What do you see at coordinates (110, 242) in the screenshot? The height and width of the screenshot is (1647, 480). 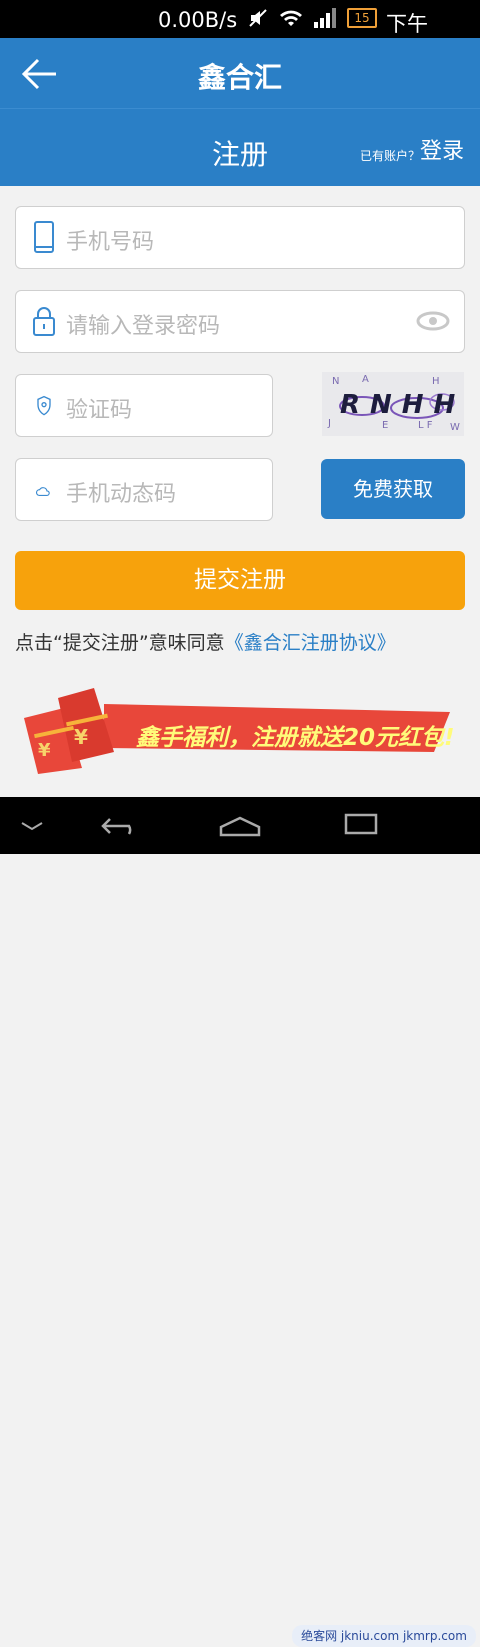 I see `phone-placeholder: 手机号码` at bounding box center [110, 242].